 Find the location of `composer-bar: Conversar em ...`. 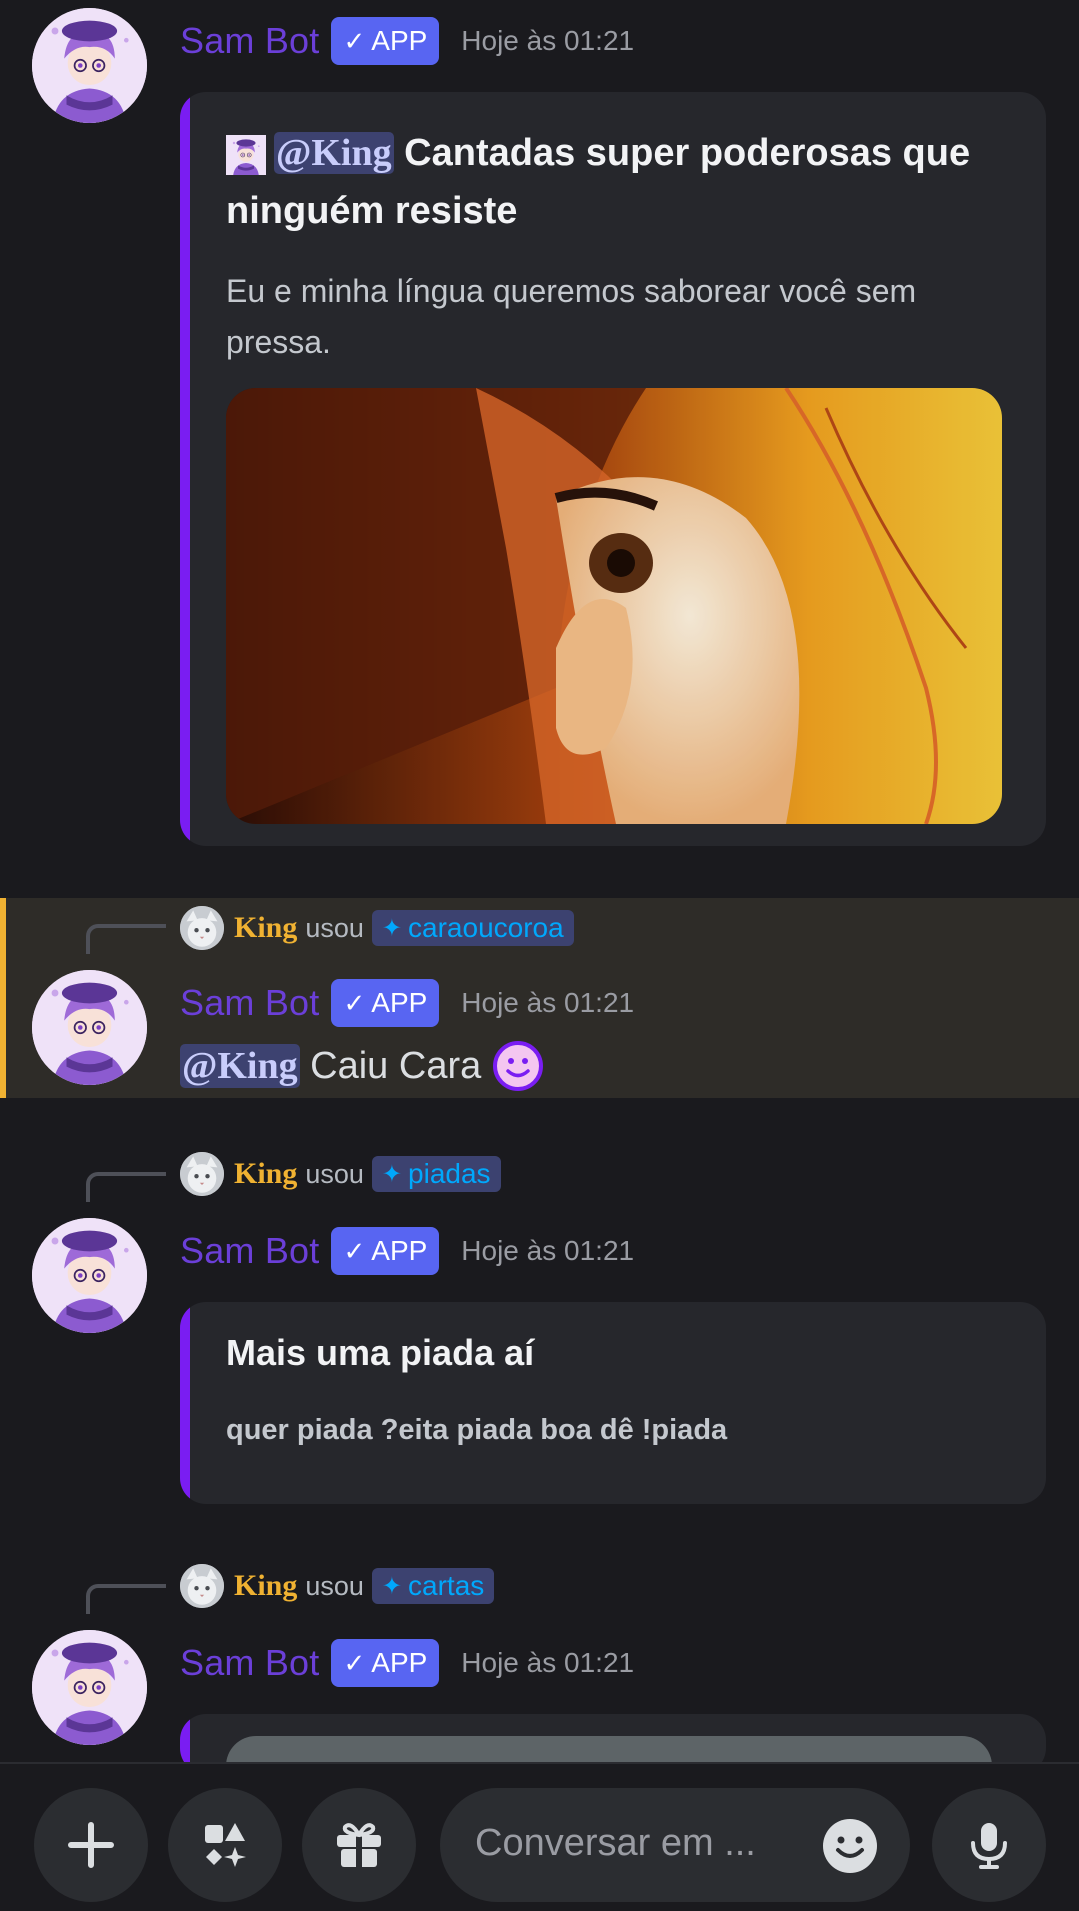

composer-bar: Conversar em ... is located at coordinates (539, 1836).